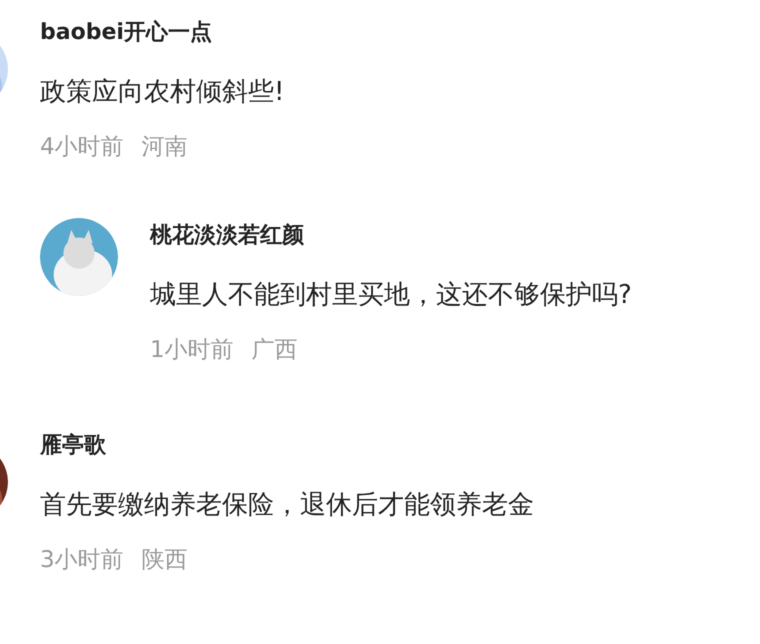 The width and height of the screenshot is (760, 644). I want to click on comment-text: 城里人不能到村里买地，这还不够保护吗?, so click(391, 295).